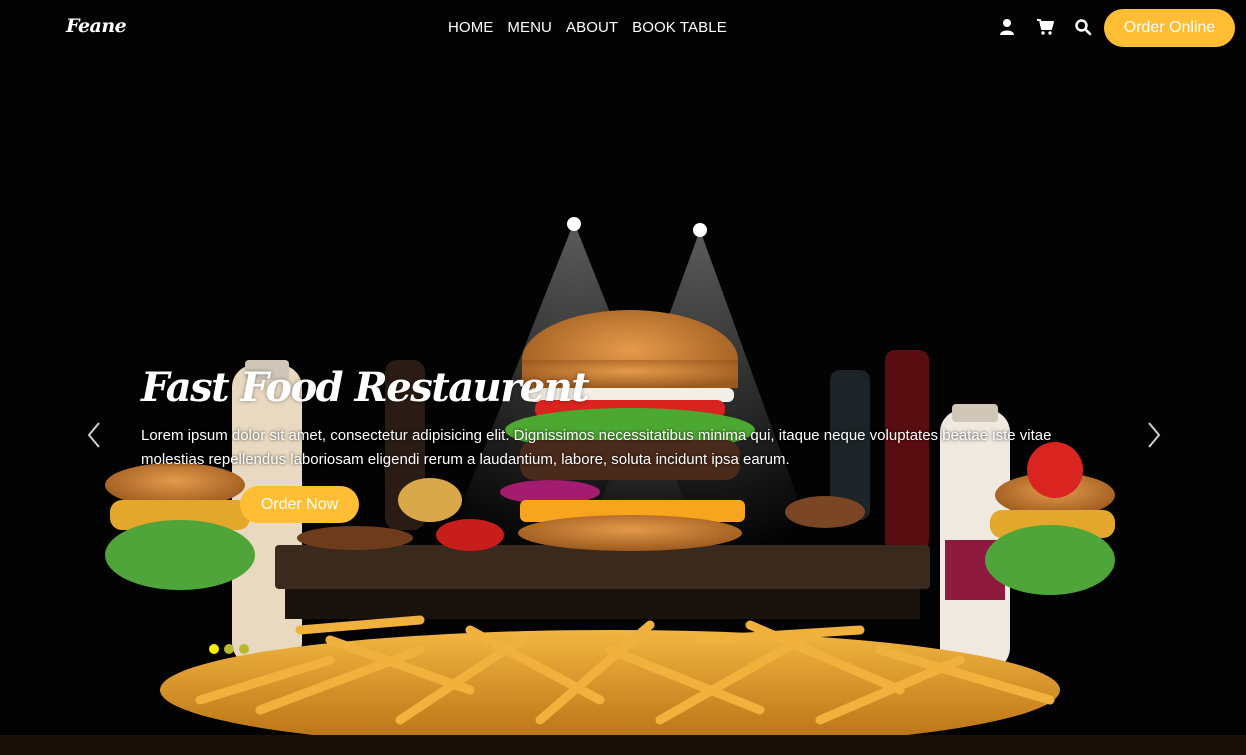 This screenshot has height=755, width=1246. What do you see at coordinates (1083, 27) in the screenshot?
I see `search-icon` at bounding box center [1083, 27].